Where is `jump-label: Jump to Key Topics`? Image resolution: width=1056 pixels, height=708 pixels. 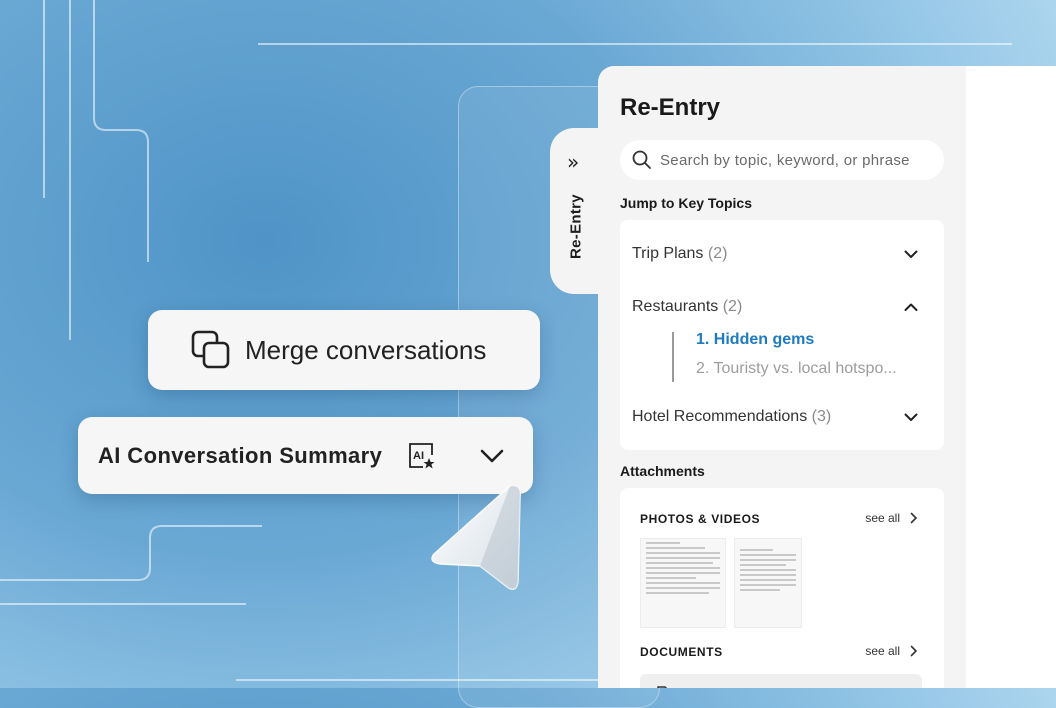
jump-label: Jump to Key Topics is located at coordinates (686, 203).